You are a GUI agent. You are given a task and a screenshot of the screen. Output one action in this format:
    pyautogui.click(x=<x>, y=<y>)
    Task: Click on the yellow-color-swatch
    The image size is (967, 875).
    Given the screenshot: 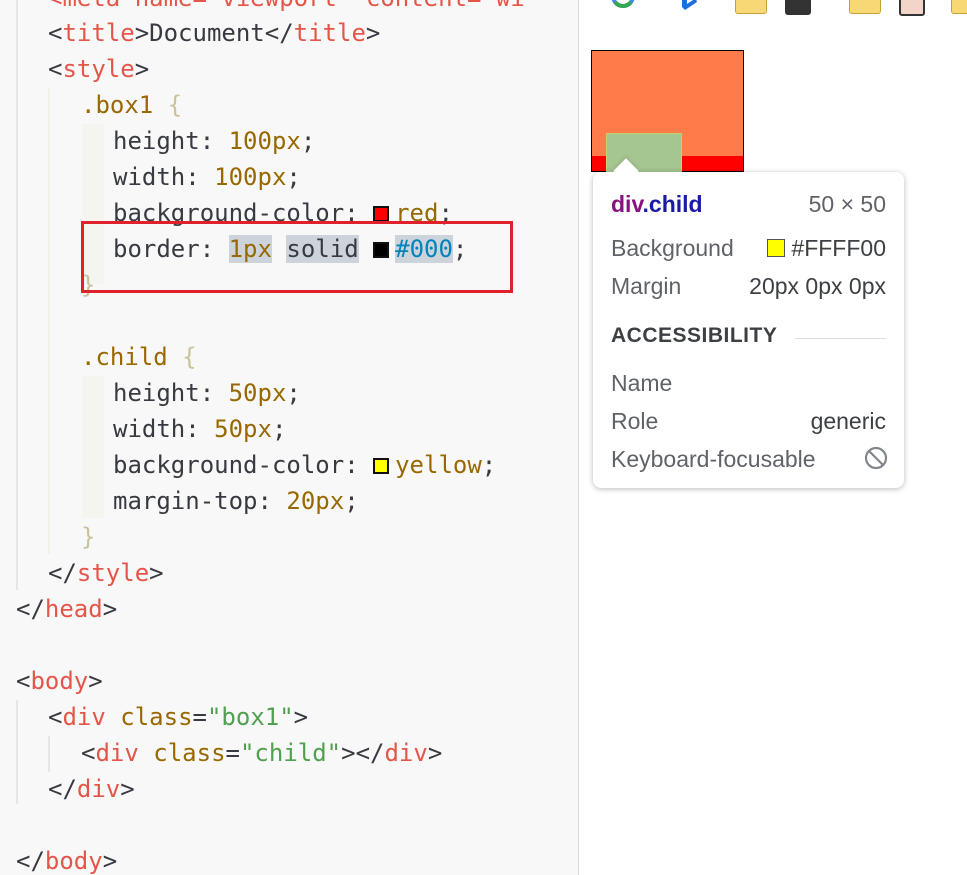 What is the action you would take?
    pyautogui.click(x=381, y=466)
    